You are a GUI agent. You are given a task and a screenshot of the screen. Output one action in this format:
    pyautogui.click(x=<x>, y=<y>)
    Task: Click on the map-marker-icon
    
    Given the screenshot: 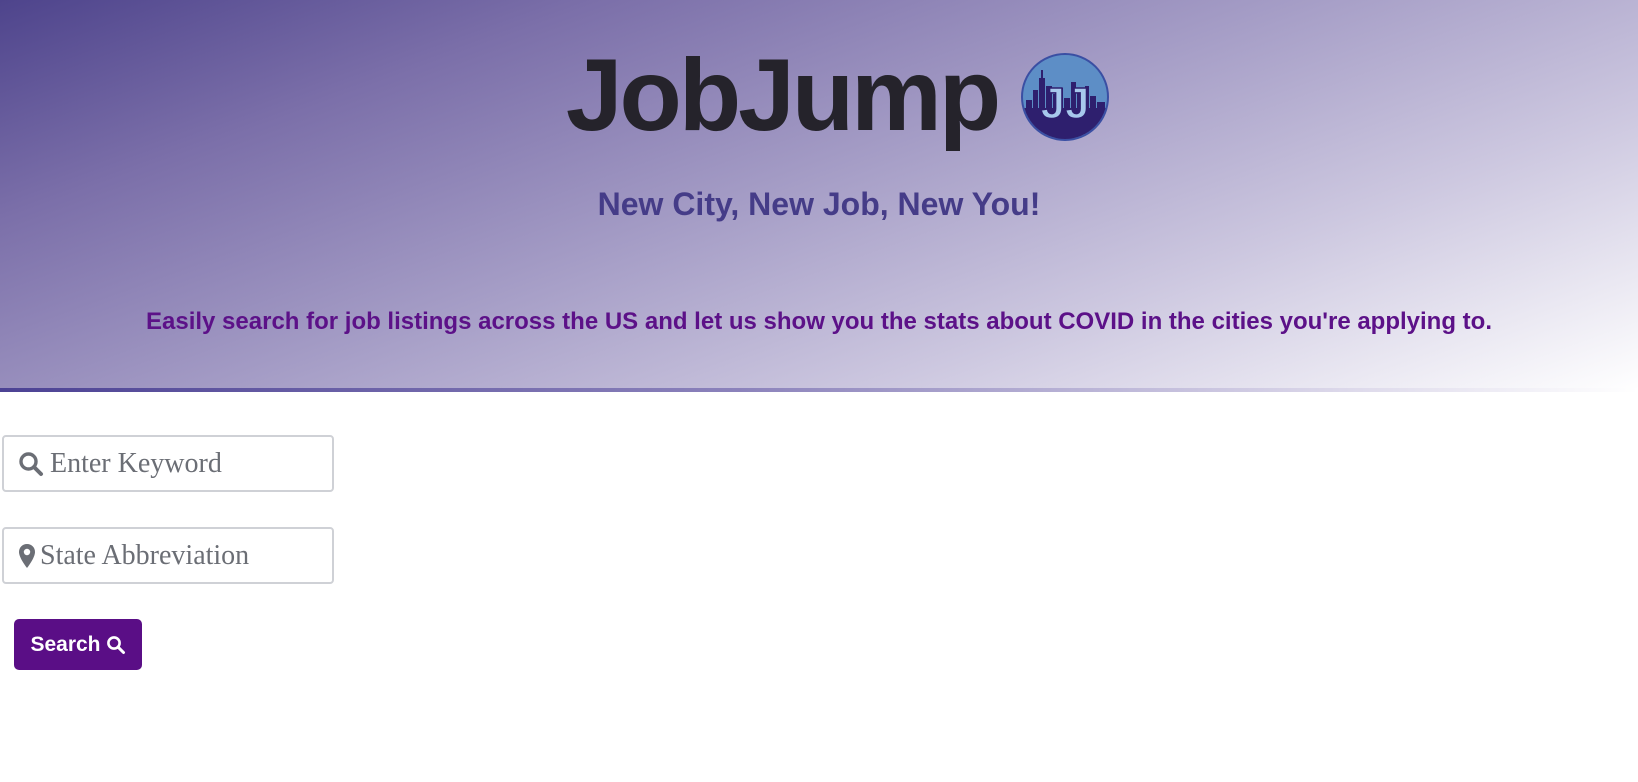 What is the action you would take?
    pyautogui.click(x=27, y=556)
    